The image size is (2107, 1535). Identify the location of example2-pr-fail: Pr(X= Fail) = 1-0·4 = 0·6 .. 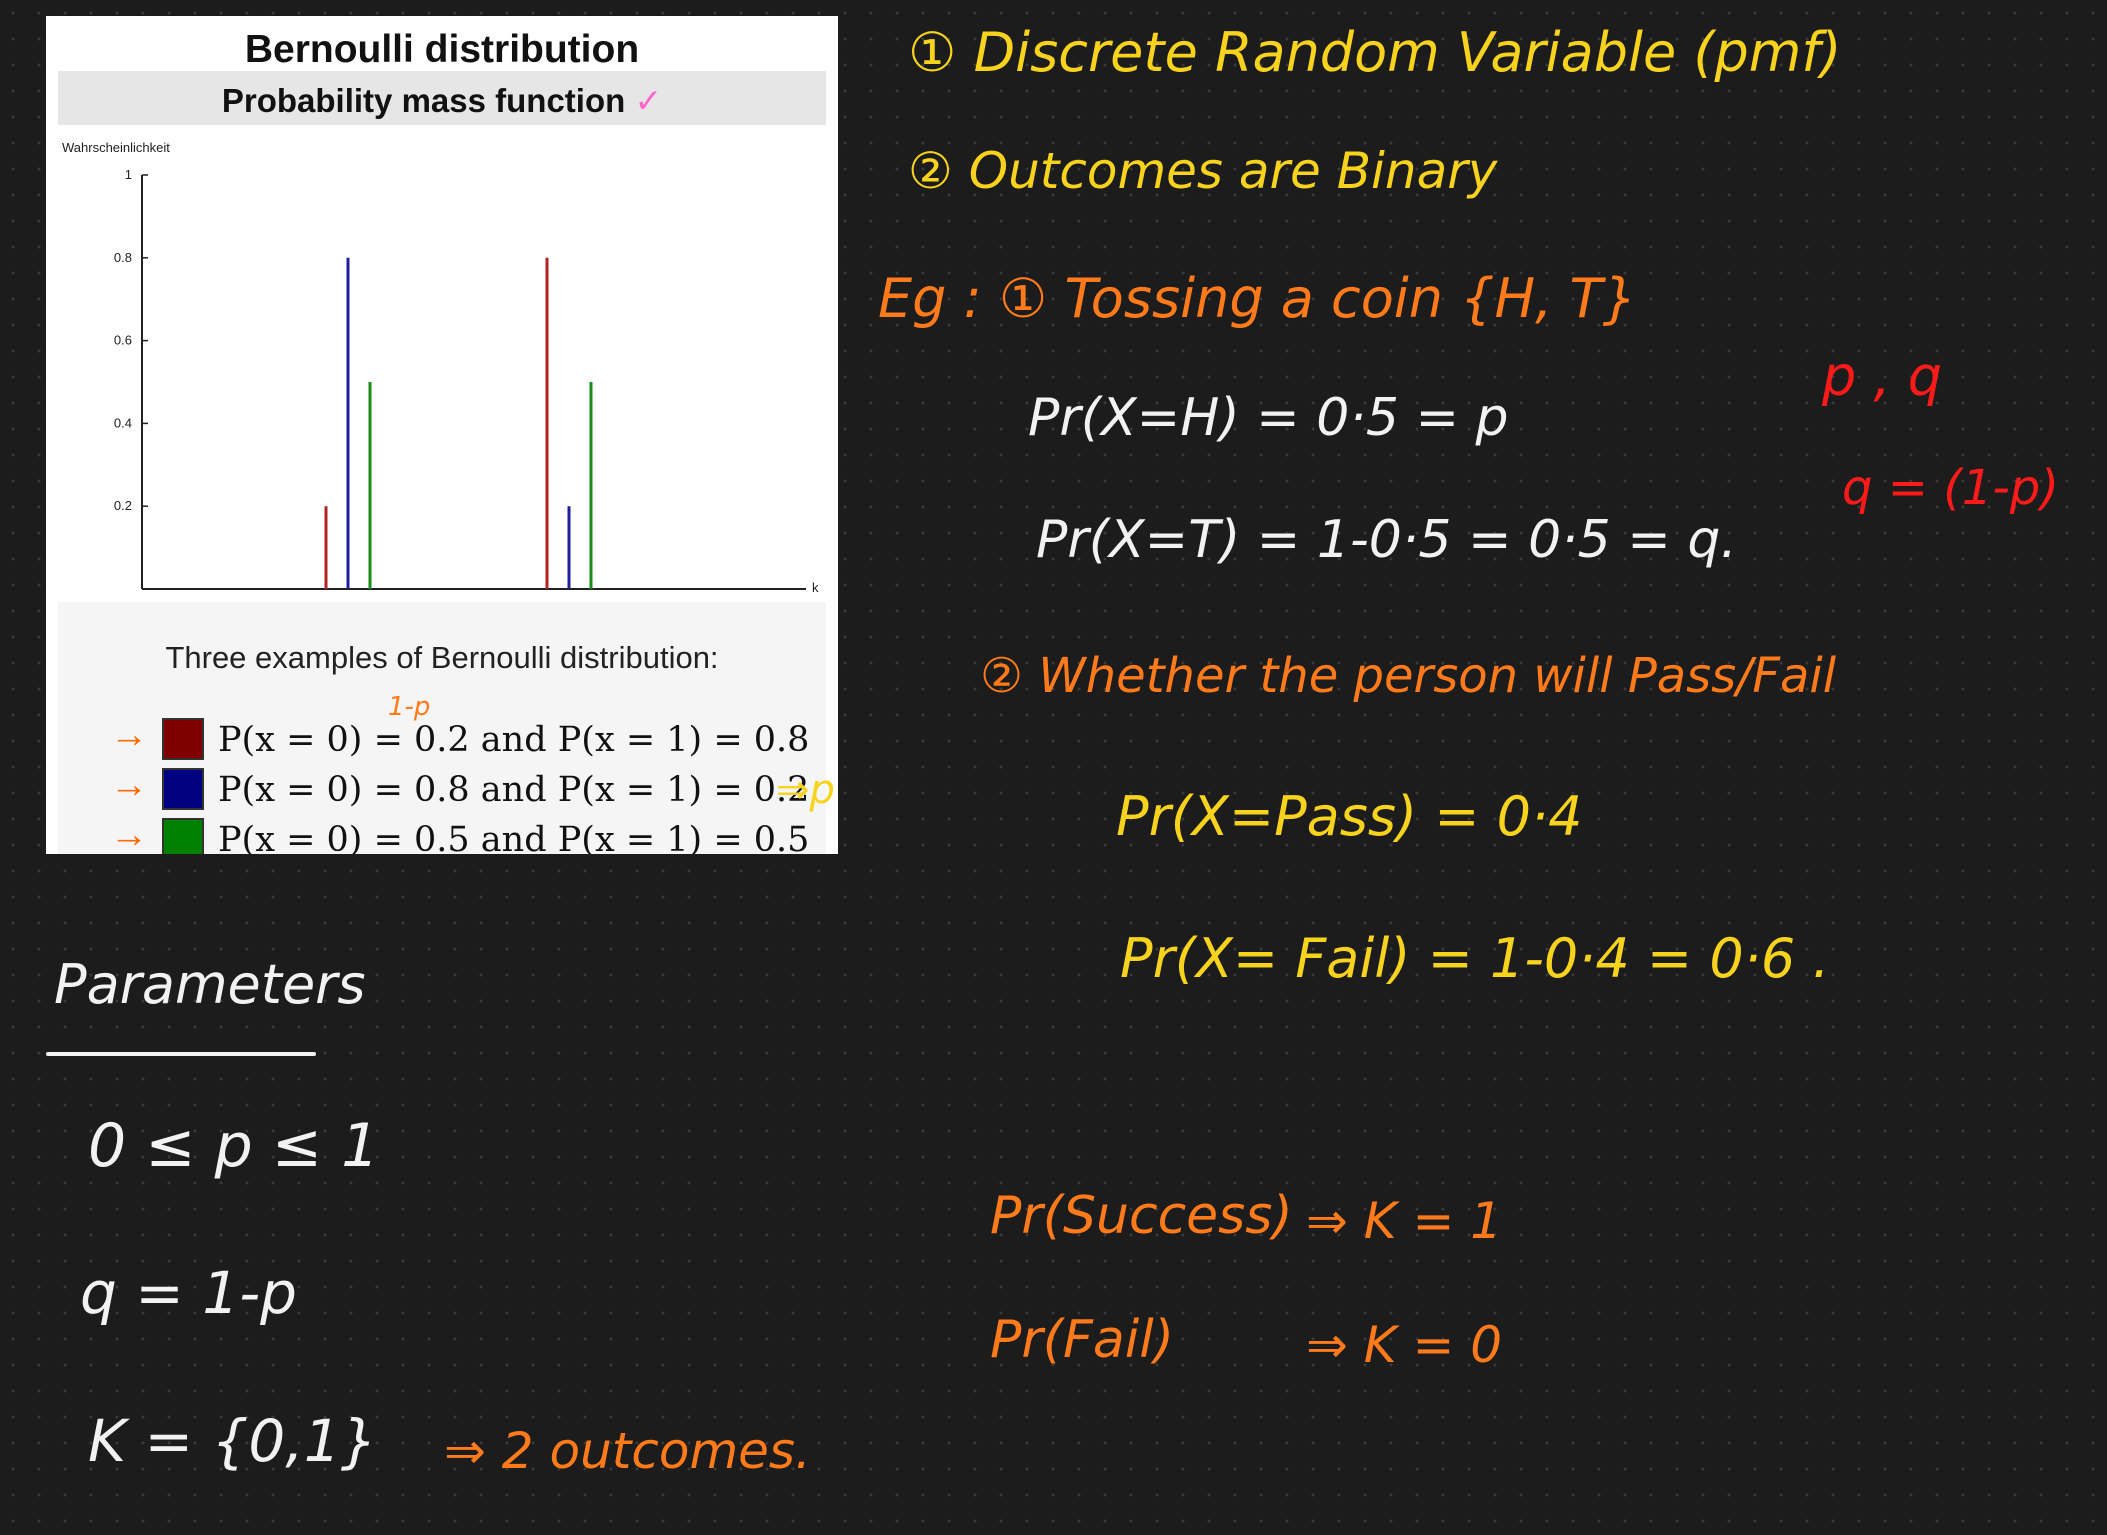
(1475, 958).